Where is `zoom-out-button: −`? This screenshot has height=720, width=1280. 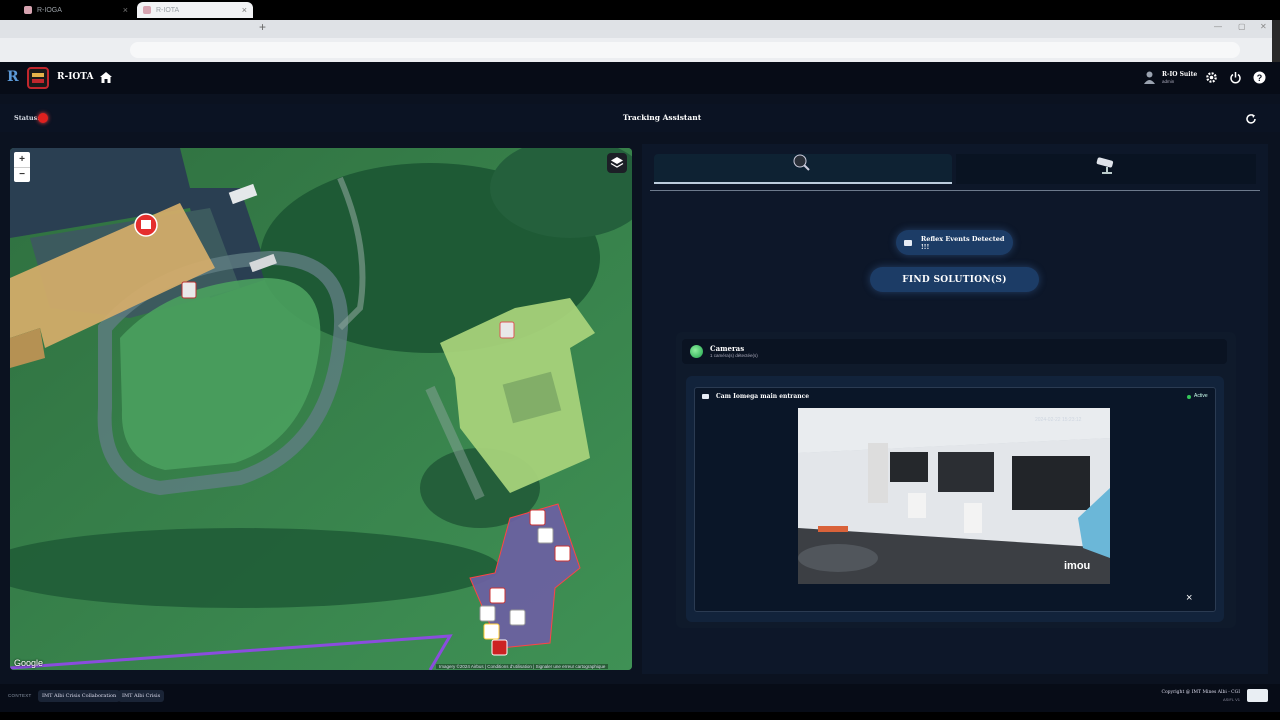
zoom-out-button: − is located at coordinates (22, 175).